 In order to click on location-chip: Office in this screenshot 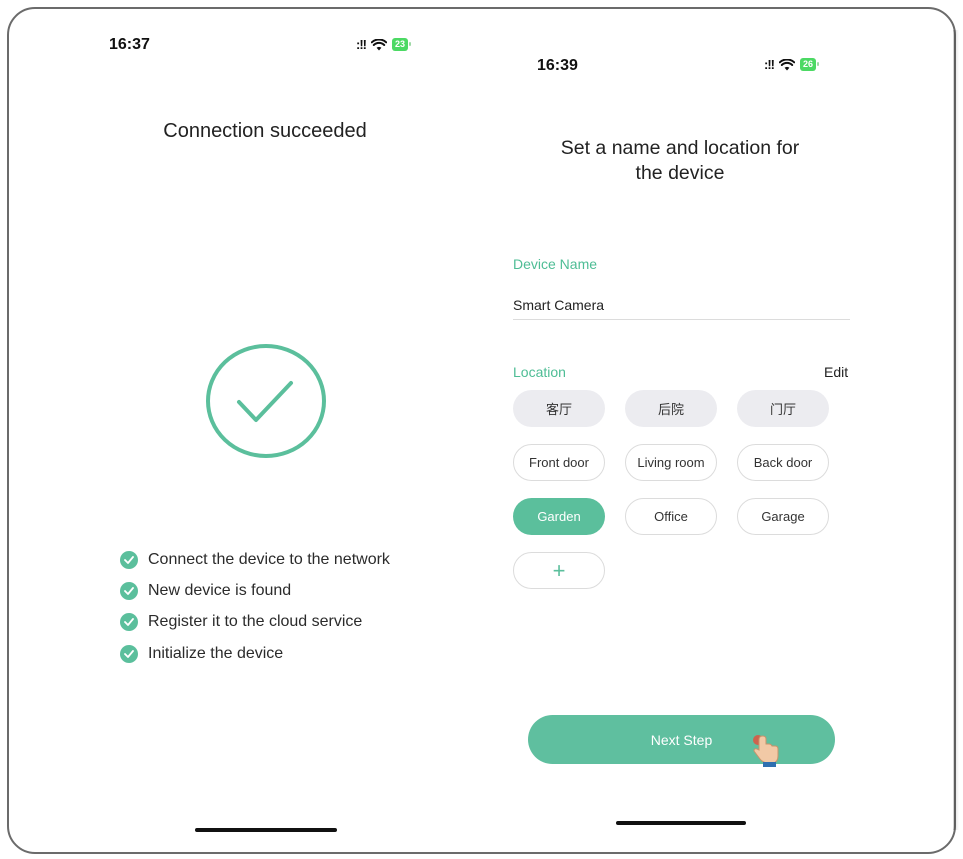, I will do `click(671, 516)`.